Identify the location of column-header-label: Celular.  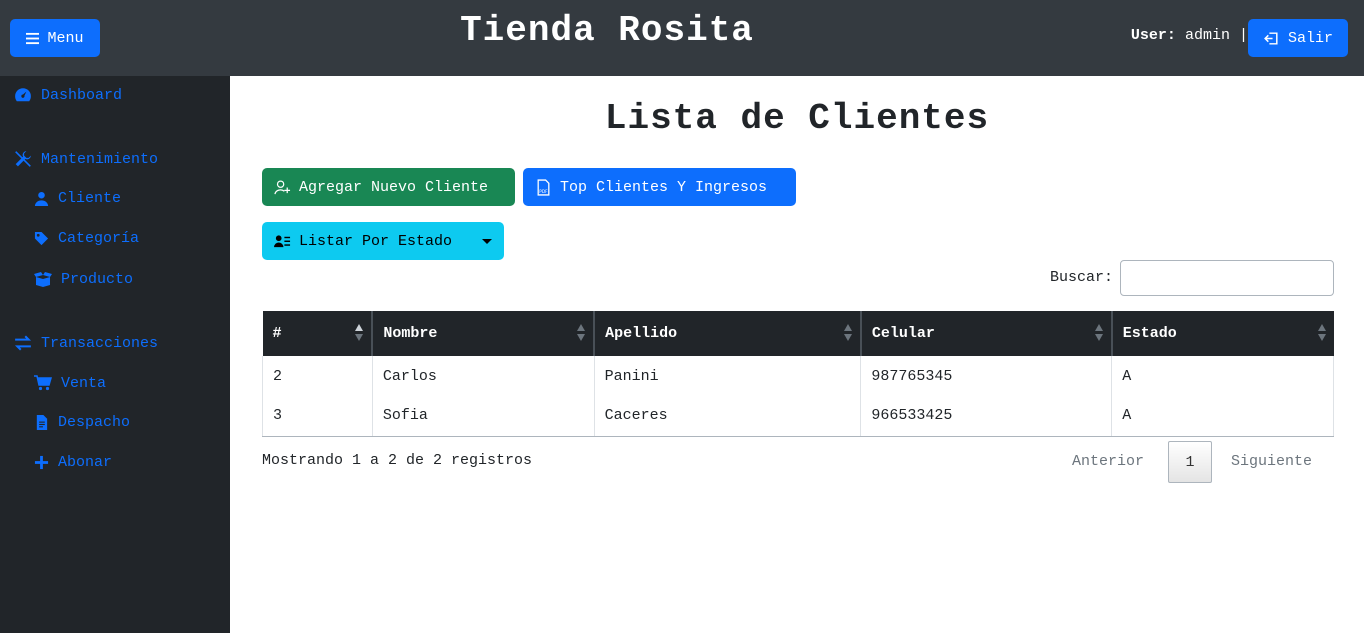
(903, 333).